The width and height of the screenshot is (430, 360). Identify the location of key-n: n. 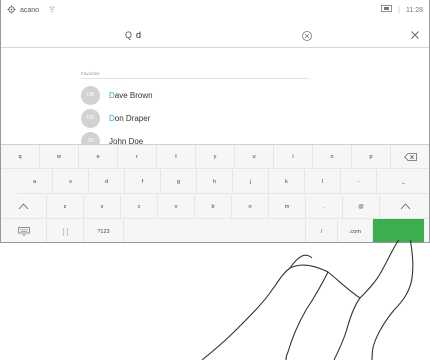
(250, 207).